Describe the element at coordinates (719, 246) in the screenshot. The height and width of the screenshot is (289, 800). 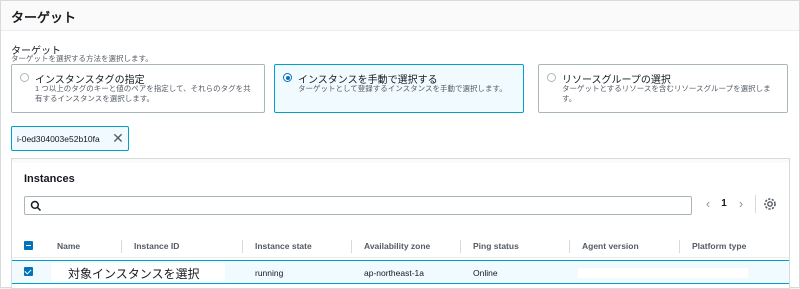
I see `column-header-platform-type: Platform type` at that location.